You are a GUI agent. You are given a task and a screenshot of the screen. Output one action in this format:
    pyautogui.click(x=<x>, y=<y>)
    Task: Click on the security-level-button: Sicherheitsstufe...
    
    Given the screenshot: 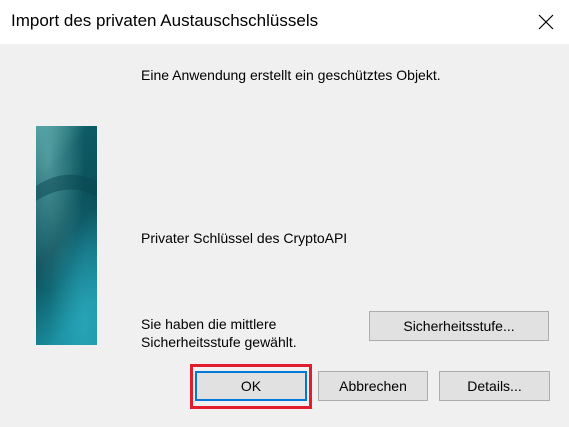 What is the action you would take?
    pyautogui.click(x=459, y=326)
    